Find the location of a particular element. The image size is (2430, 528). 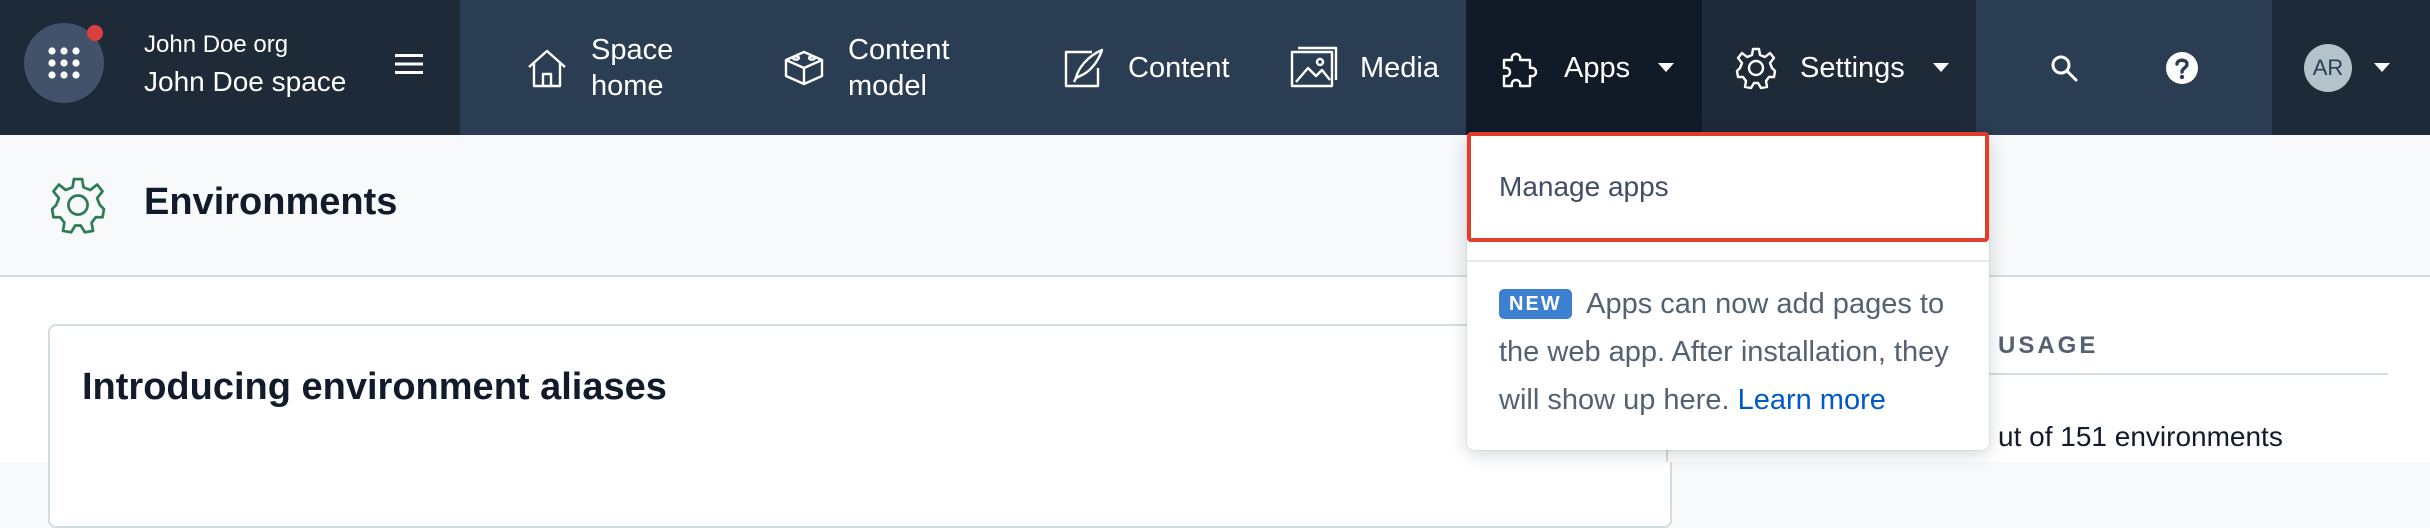

nav-label-settings: Settings is located at coordinates (1852, 67).